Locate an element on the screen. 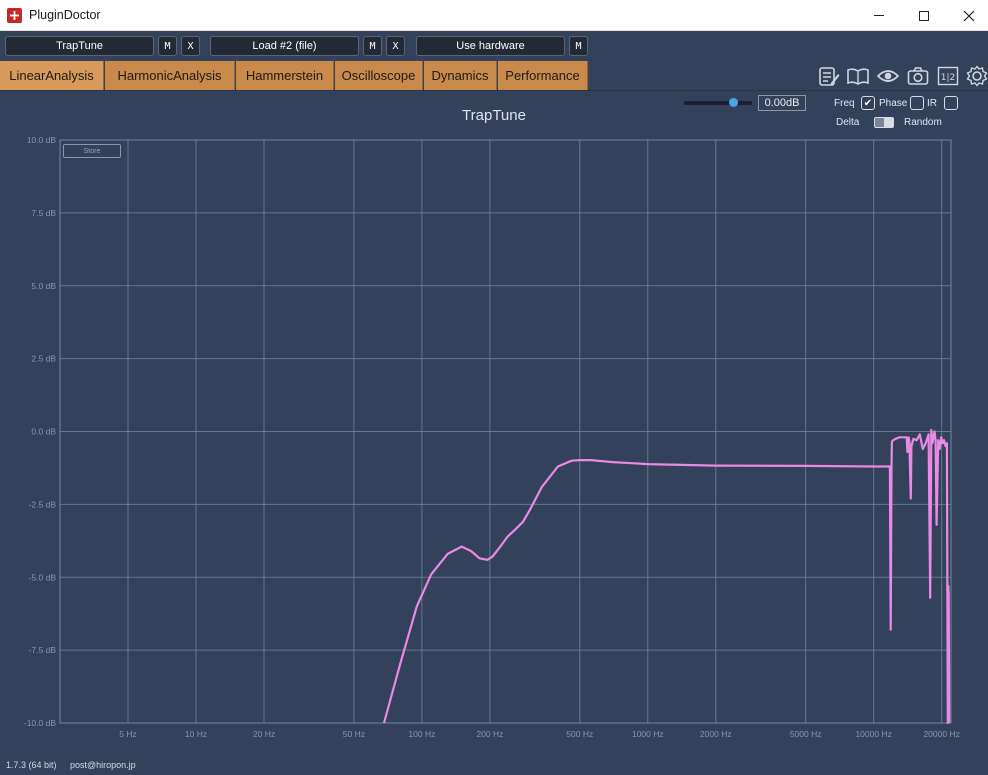 The width and height of the screenshot is (988, 775). x-tick-label: 5 Hz is located at coordinates (127, 734).